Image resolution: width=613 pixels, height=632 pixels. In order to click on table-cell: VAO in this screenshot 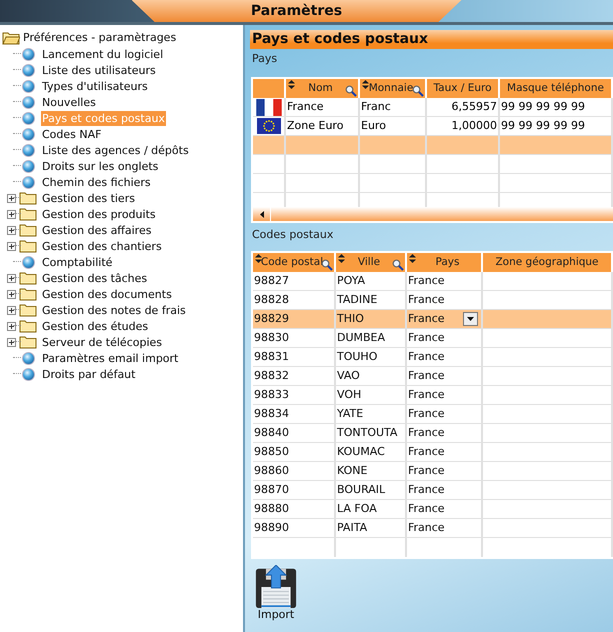, I will do `click(371, 376)`.